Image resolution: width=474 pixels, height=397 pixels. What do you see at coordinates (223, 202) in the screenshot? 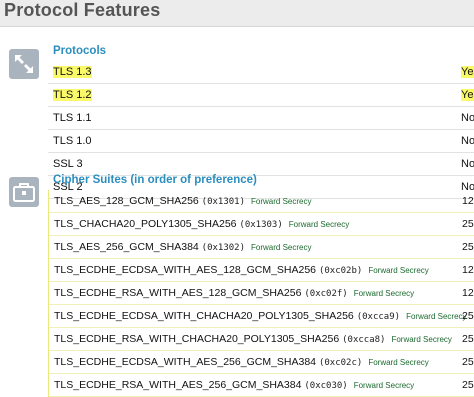
I see `cipher-code: (0x1301)` at bounding box center [223, 202].